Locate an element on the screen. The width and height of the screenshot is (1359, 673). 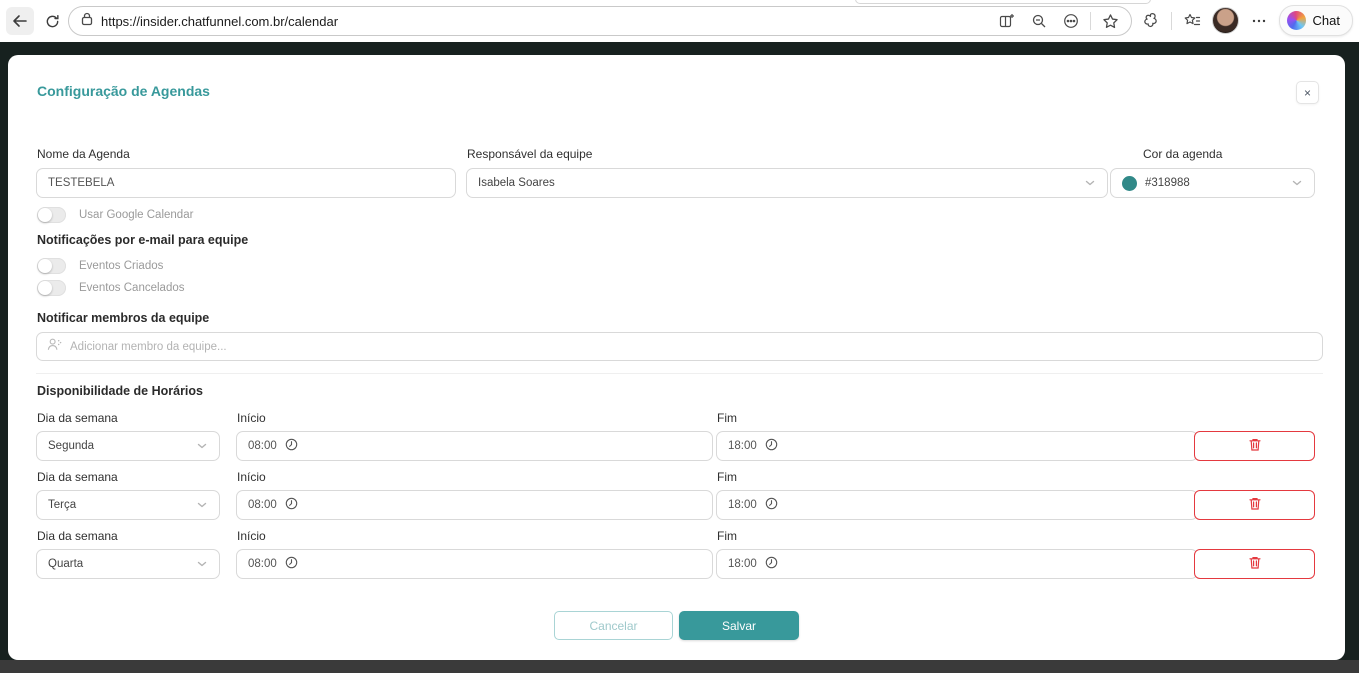
browser-back-button is located at coordinates (20, 21).